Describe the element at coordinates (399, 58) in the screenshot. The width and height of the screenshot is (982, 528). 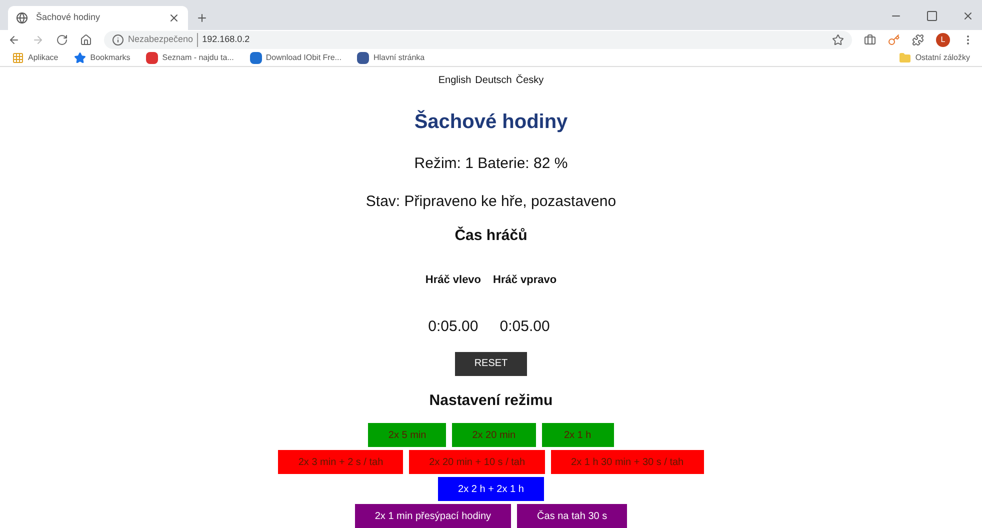
I see `bookmark-link: Hlavní stránka` at that location.